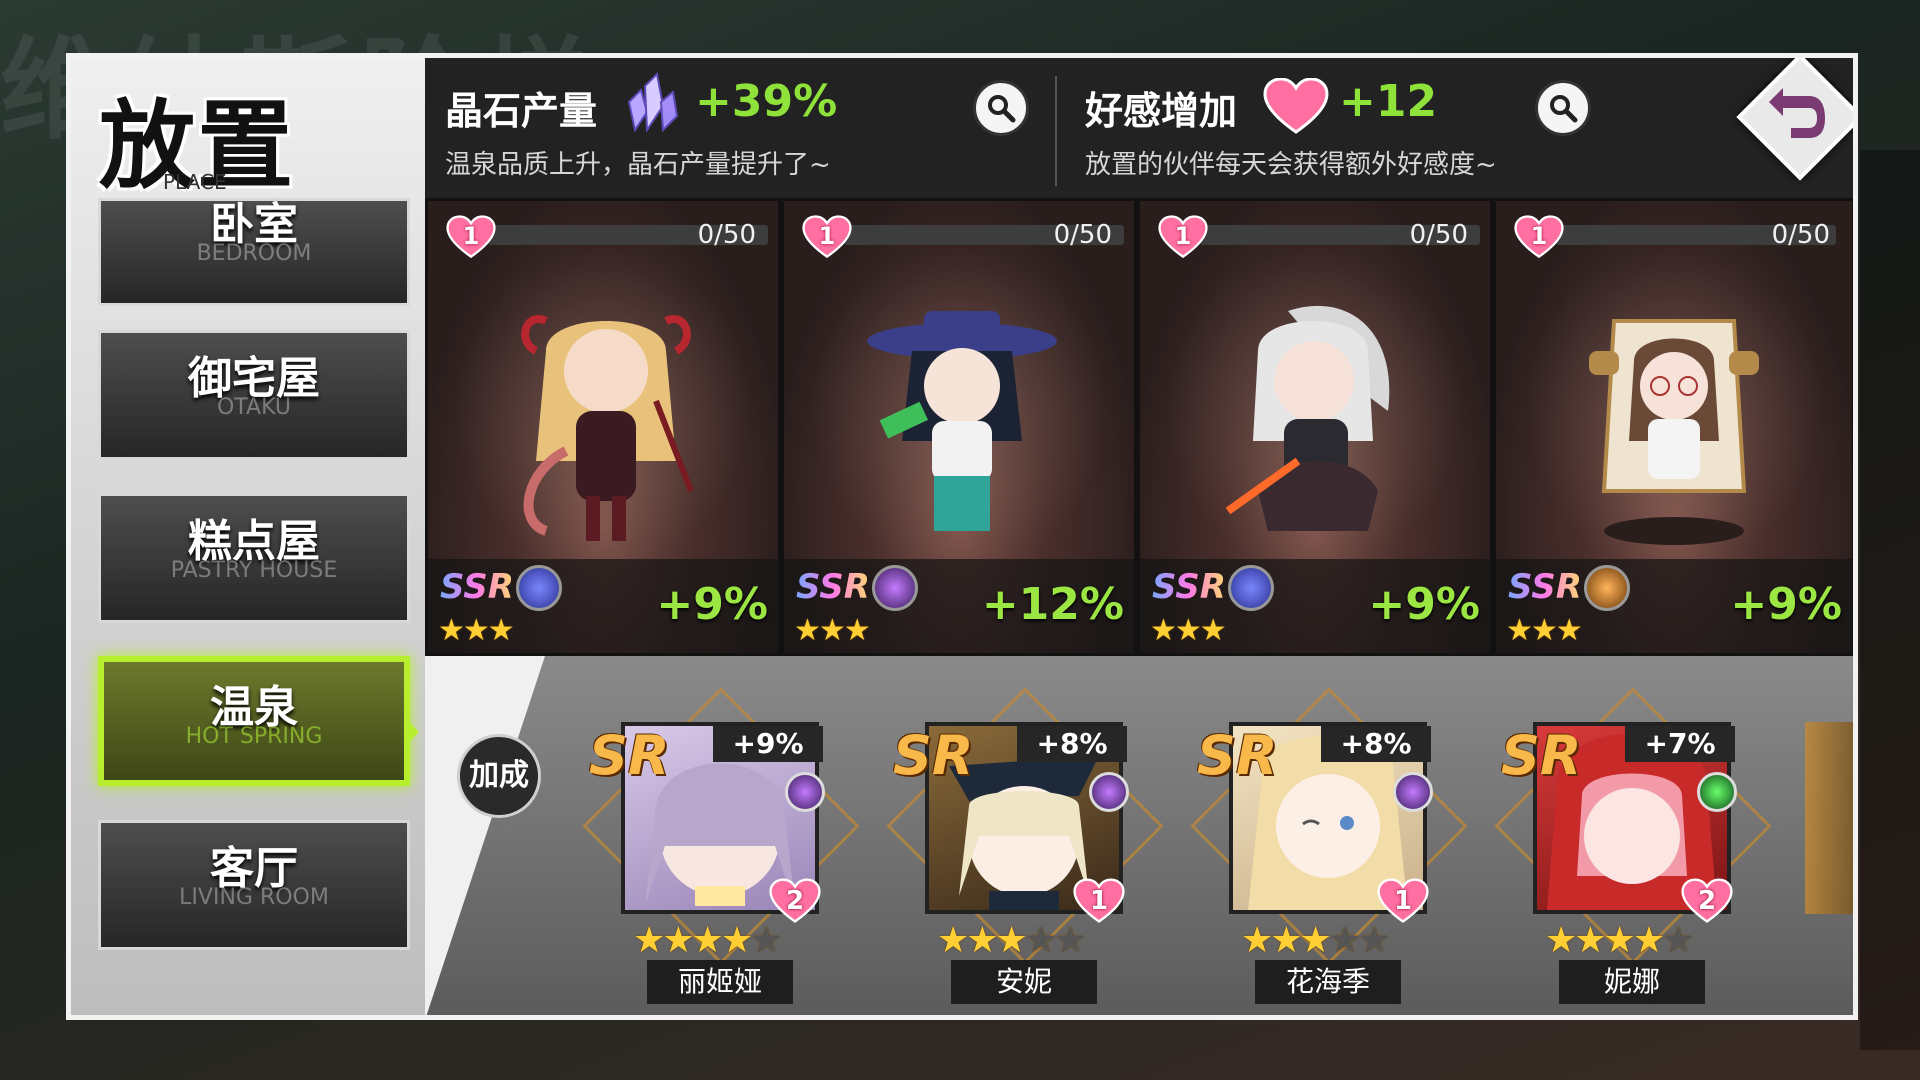  I want to click on character-name: 妮娜, so click(1632, 982).